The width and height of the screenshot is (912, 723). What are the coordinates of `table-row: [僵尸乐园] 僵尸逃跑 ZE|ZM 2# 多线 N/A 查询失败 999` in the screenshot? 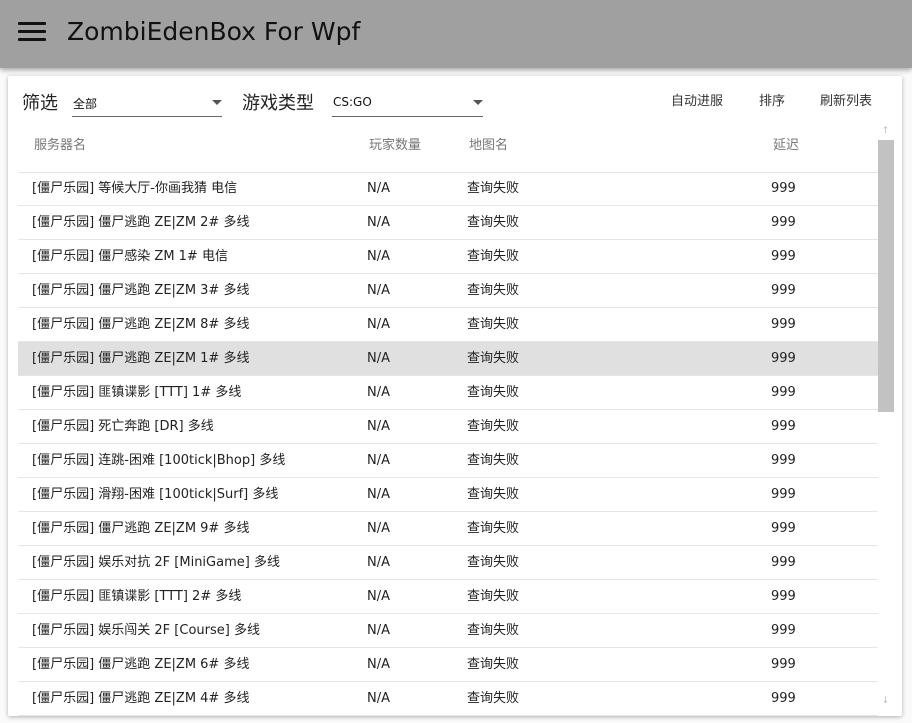 It's located at (448, 223).